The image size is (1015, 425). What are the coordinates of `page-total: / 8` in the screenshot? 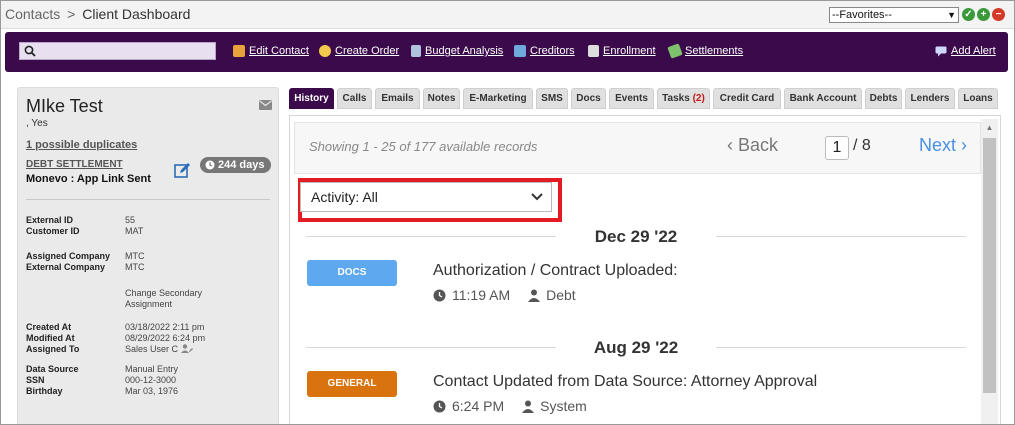 It's located at (862, 145).